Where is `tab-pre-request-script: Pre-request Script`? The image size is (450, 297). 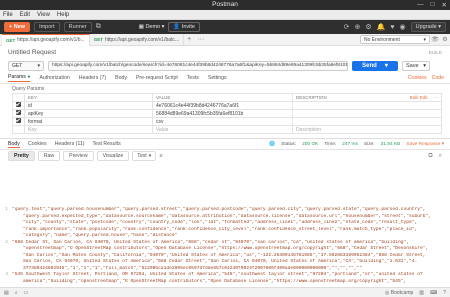
tab-pre-request-script: Pre-request Script is located at coordinates (157, 78).